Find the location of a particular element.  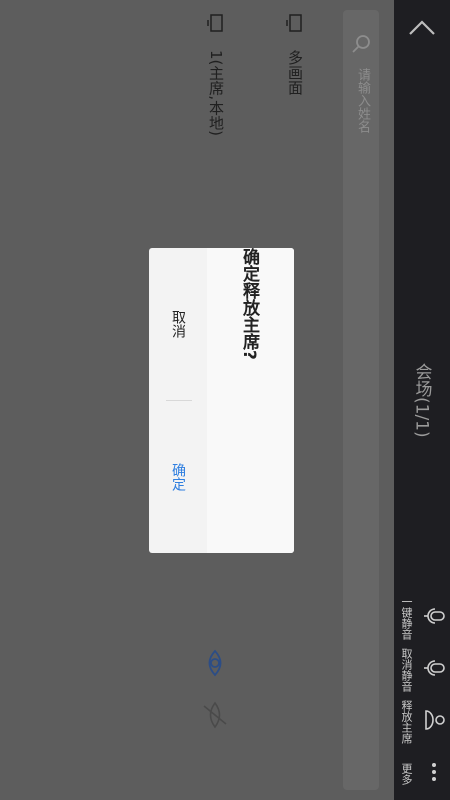

confirm-dialog: 确定释放主席? 取消 确定 is located at coordinates (221, 400).